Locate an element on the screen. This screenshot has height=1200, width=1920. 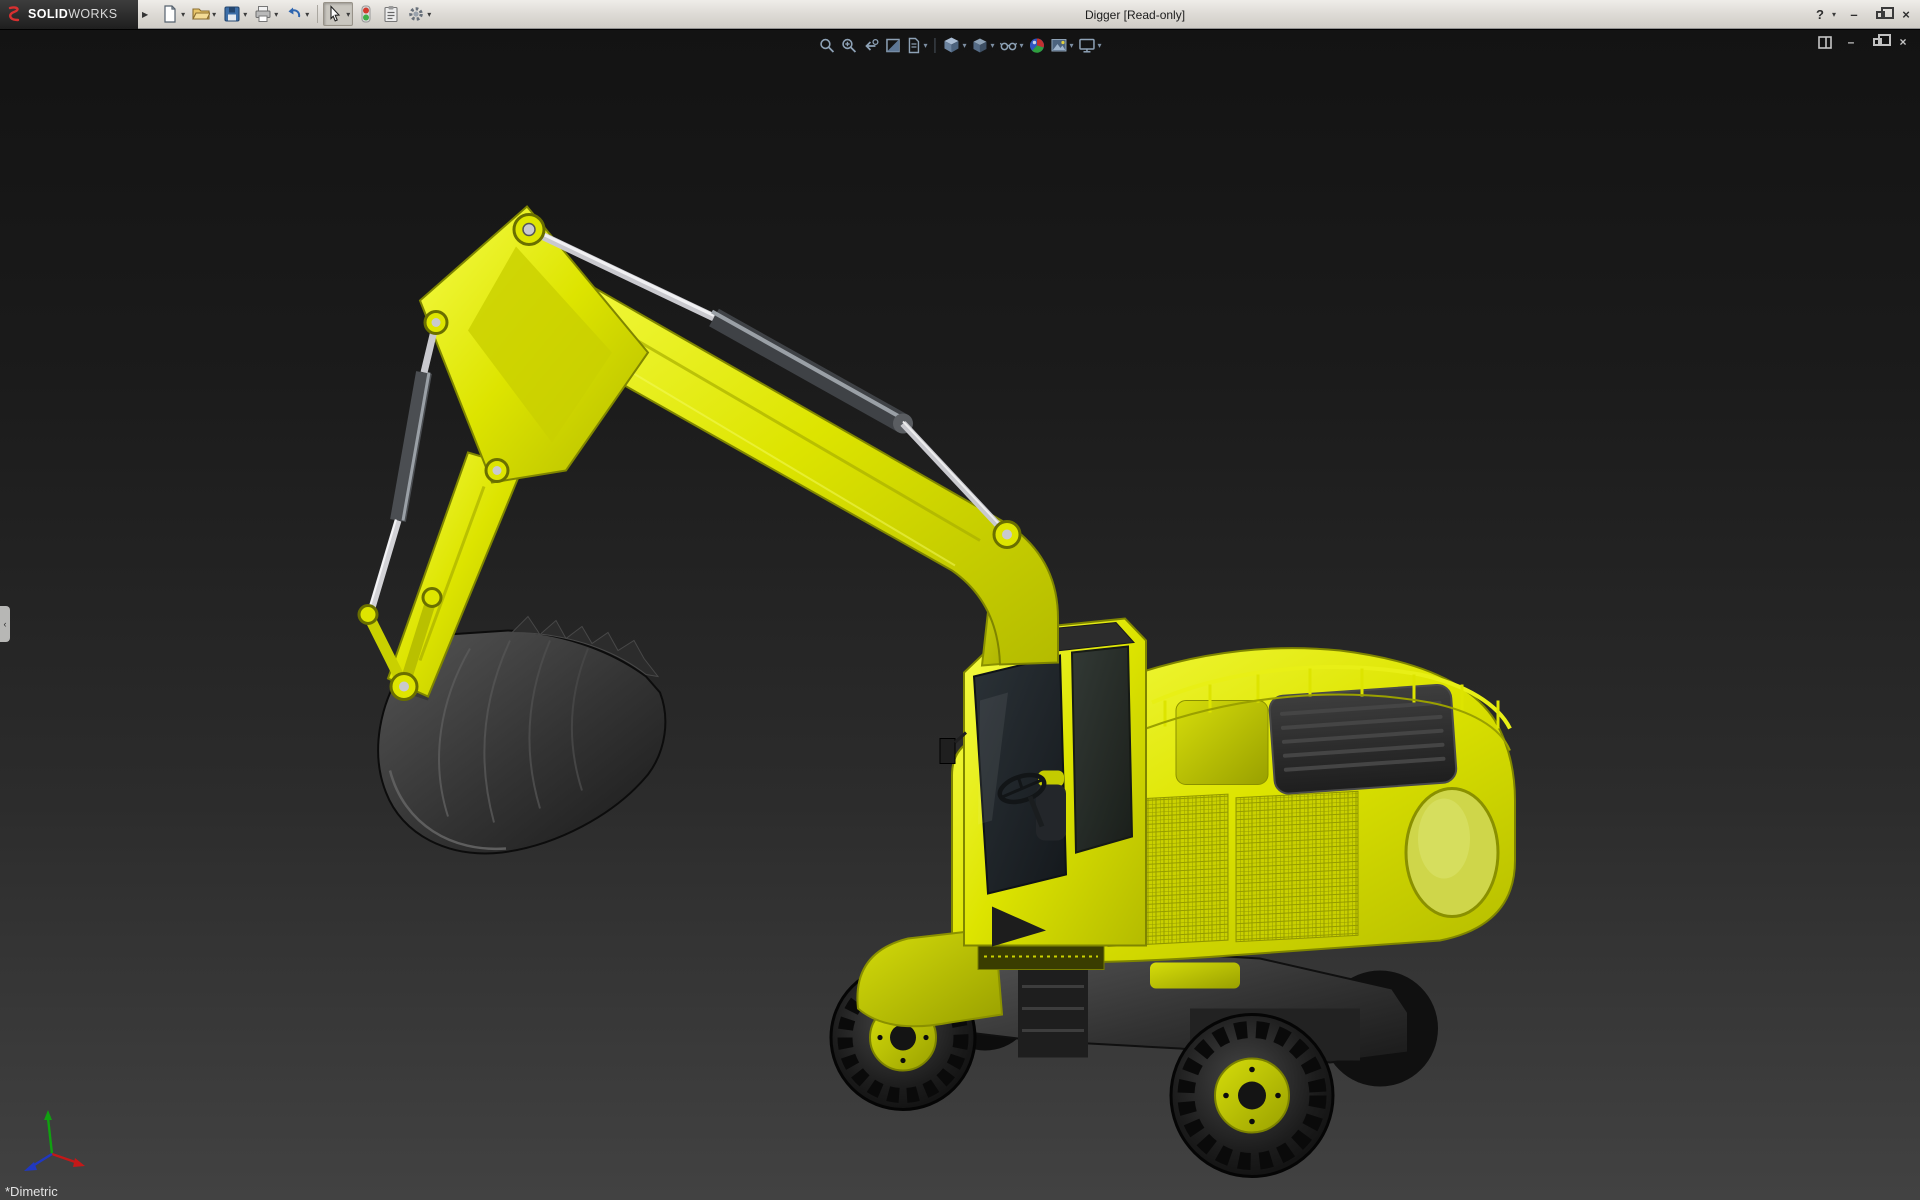
annotations-icon is located at coordinates (914, 45).